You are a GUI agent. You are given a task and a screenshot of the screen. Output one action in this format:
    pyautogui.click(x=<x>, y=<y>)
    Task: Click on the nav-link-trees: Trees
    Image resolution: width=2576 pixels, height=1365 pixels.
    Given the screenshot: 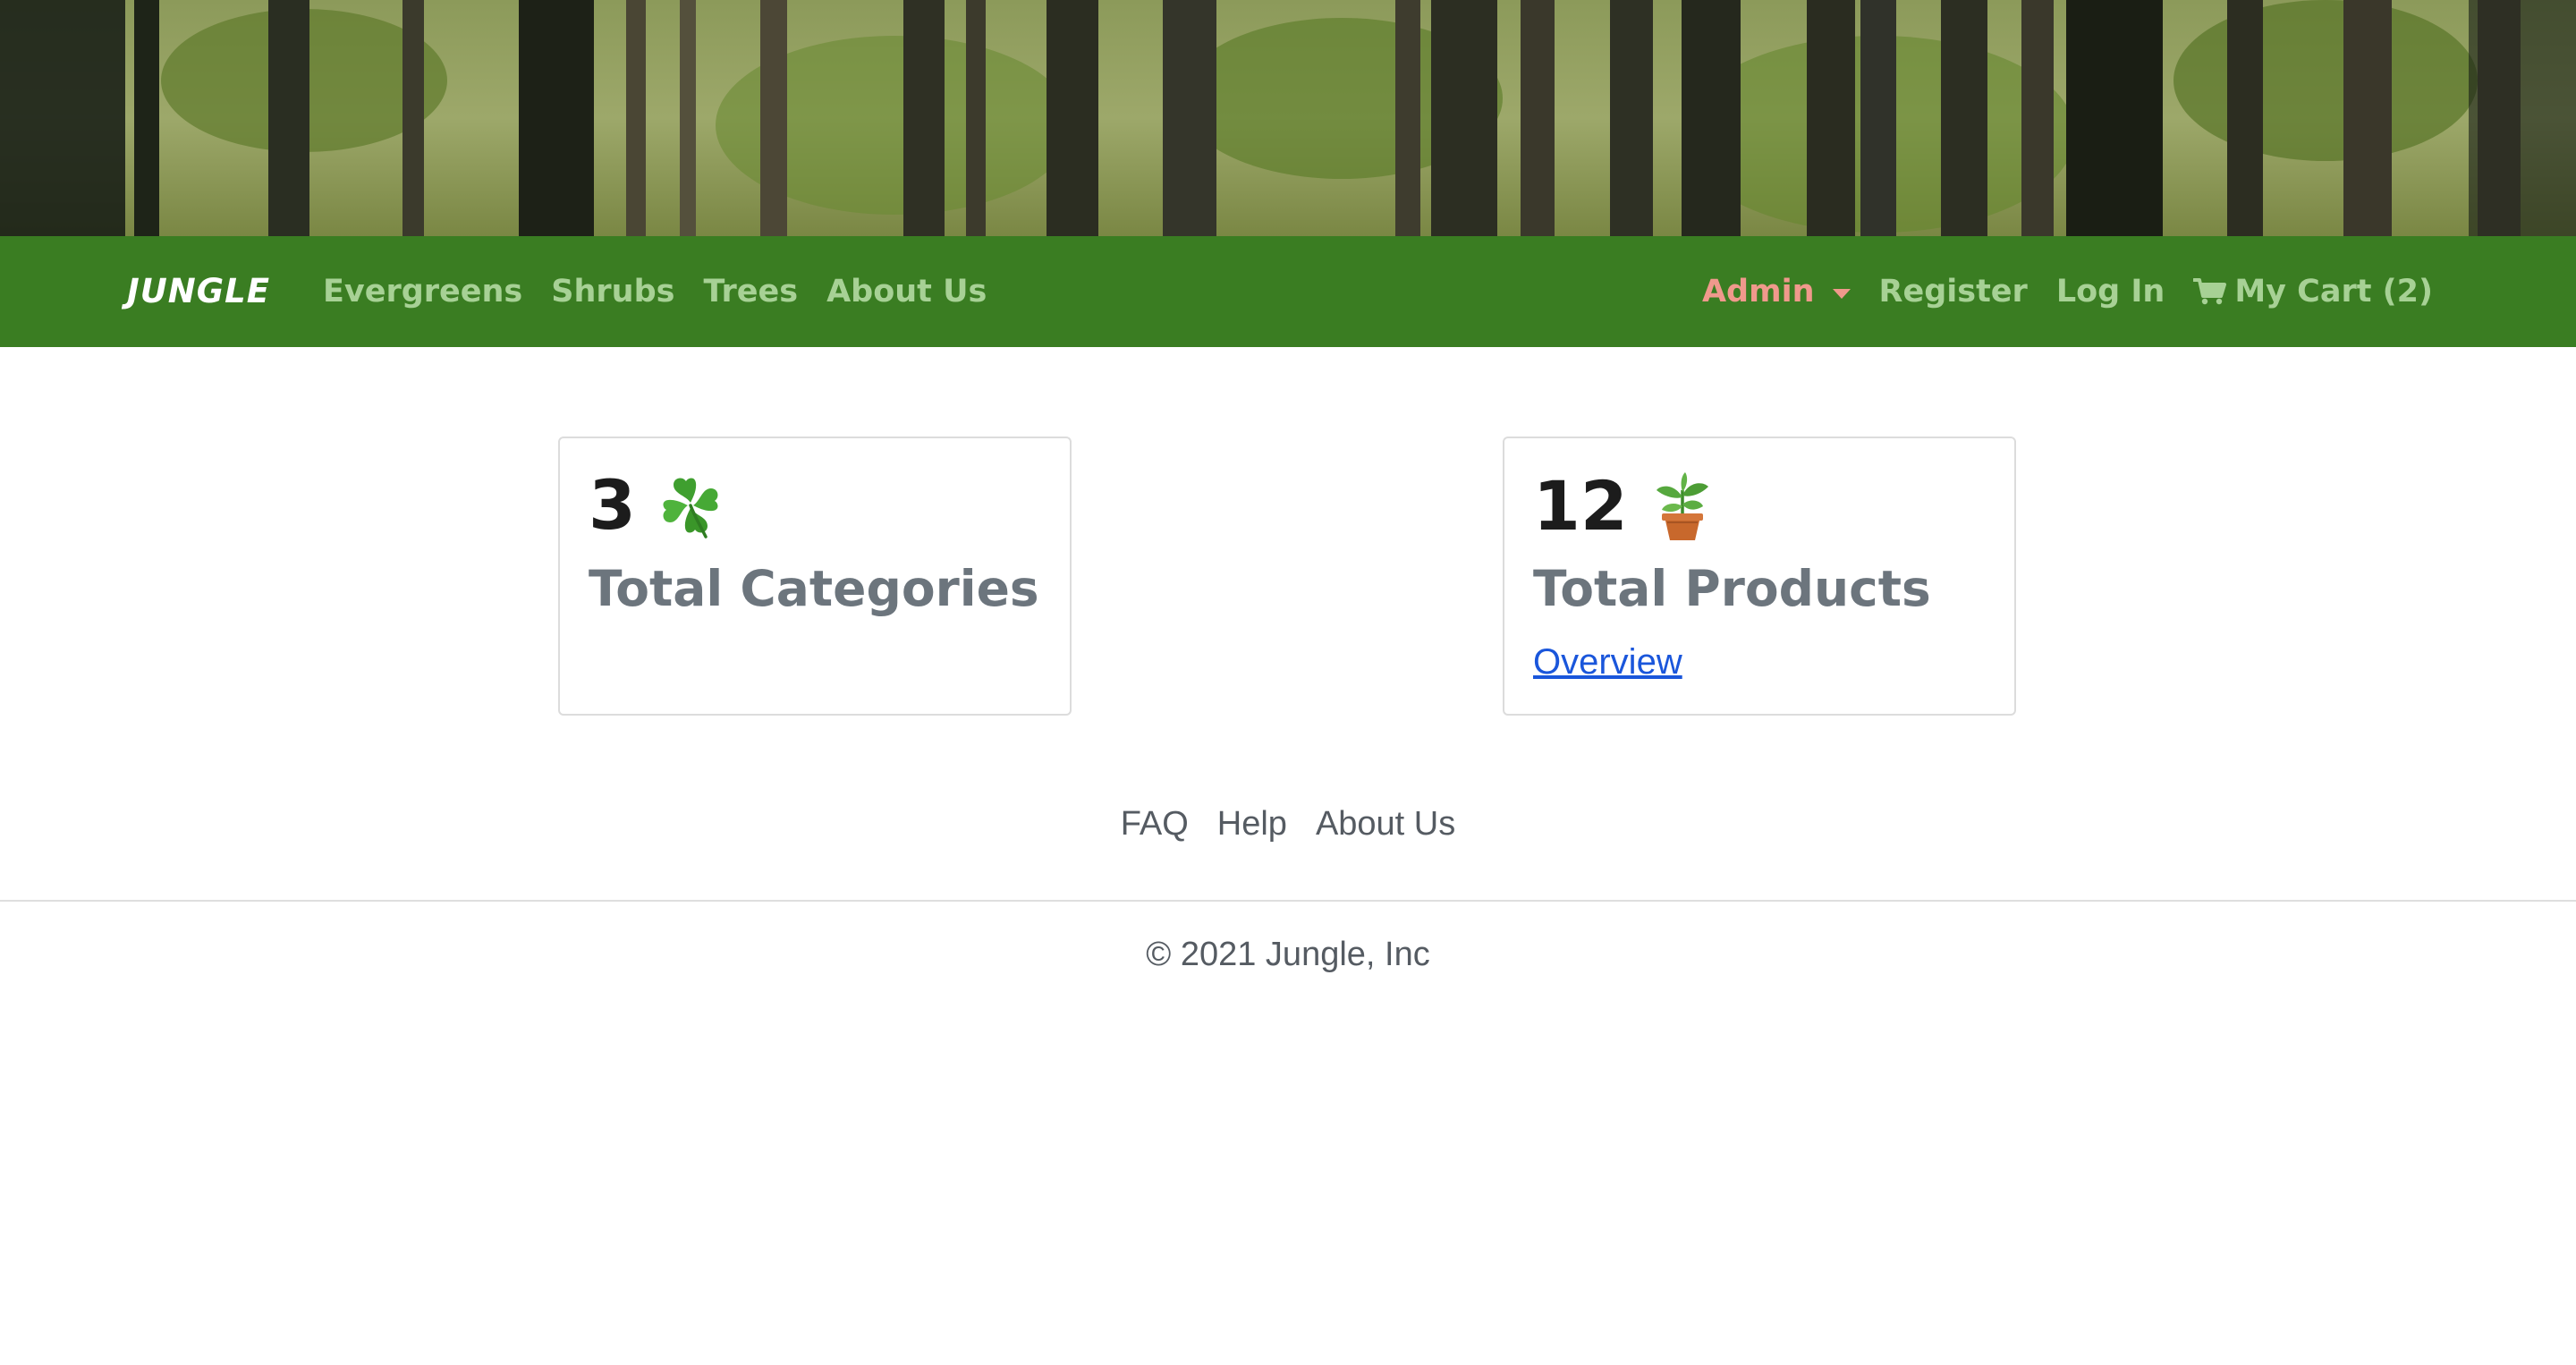 What is the action you would take?
    pyautogui.click(x=750, y=291)
    